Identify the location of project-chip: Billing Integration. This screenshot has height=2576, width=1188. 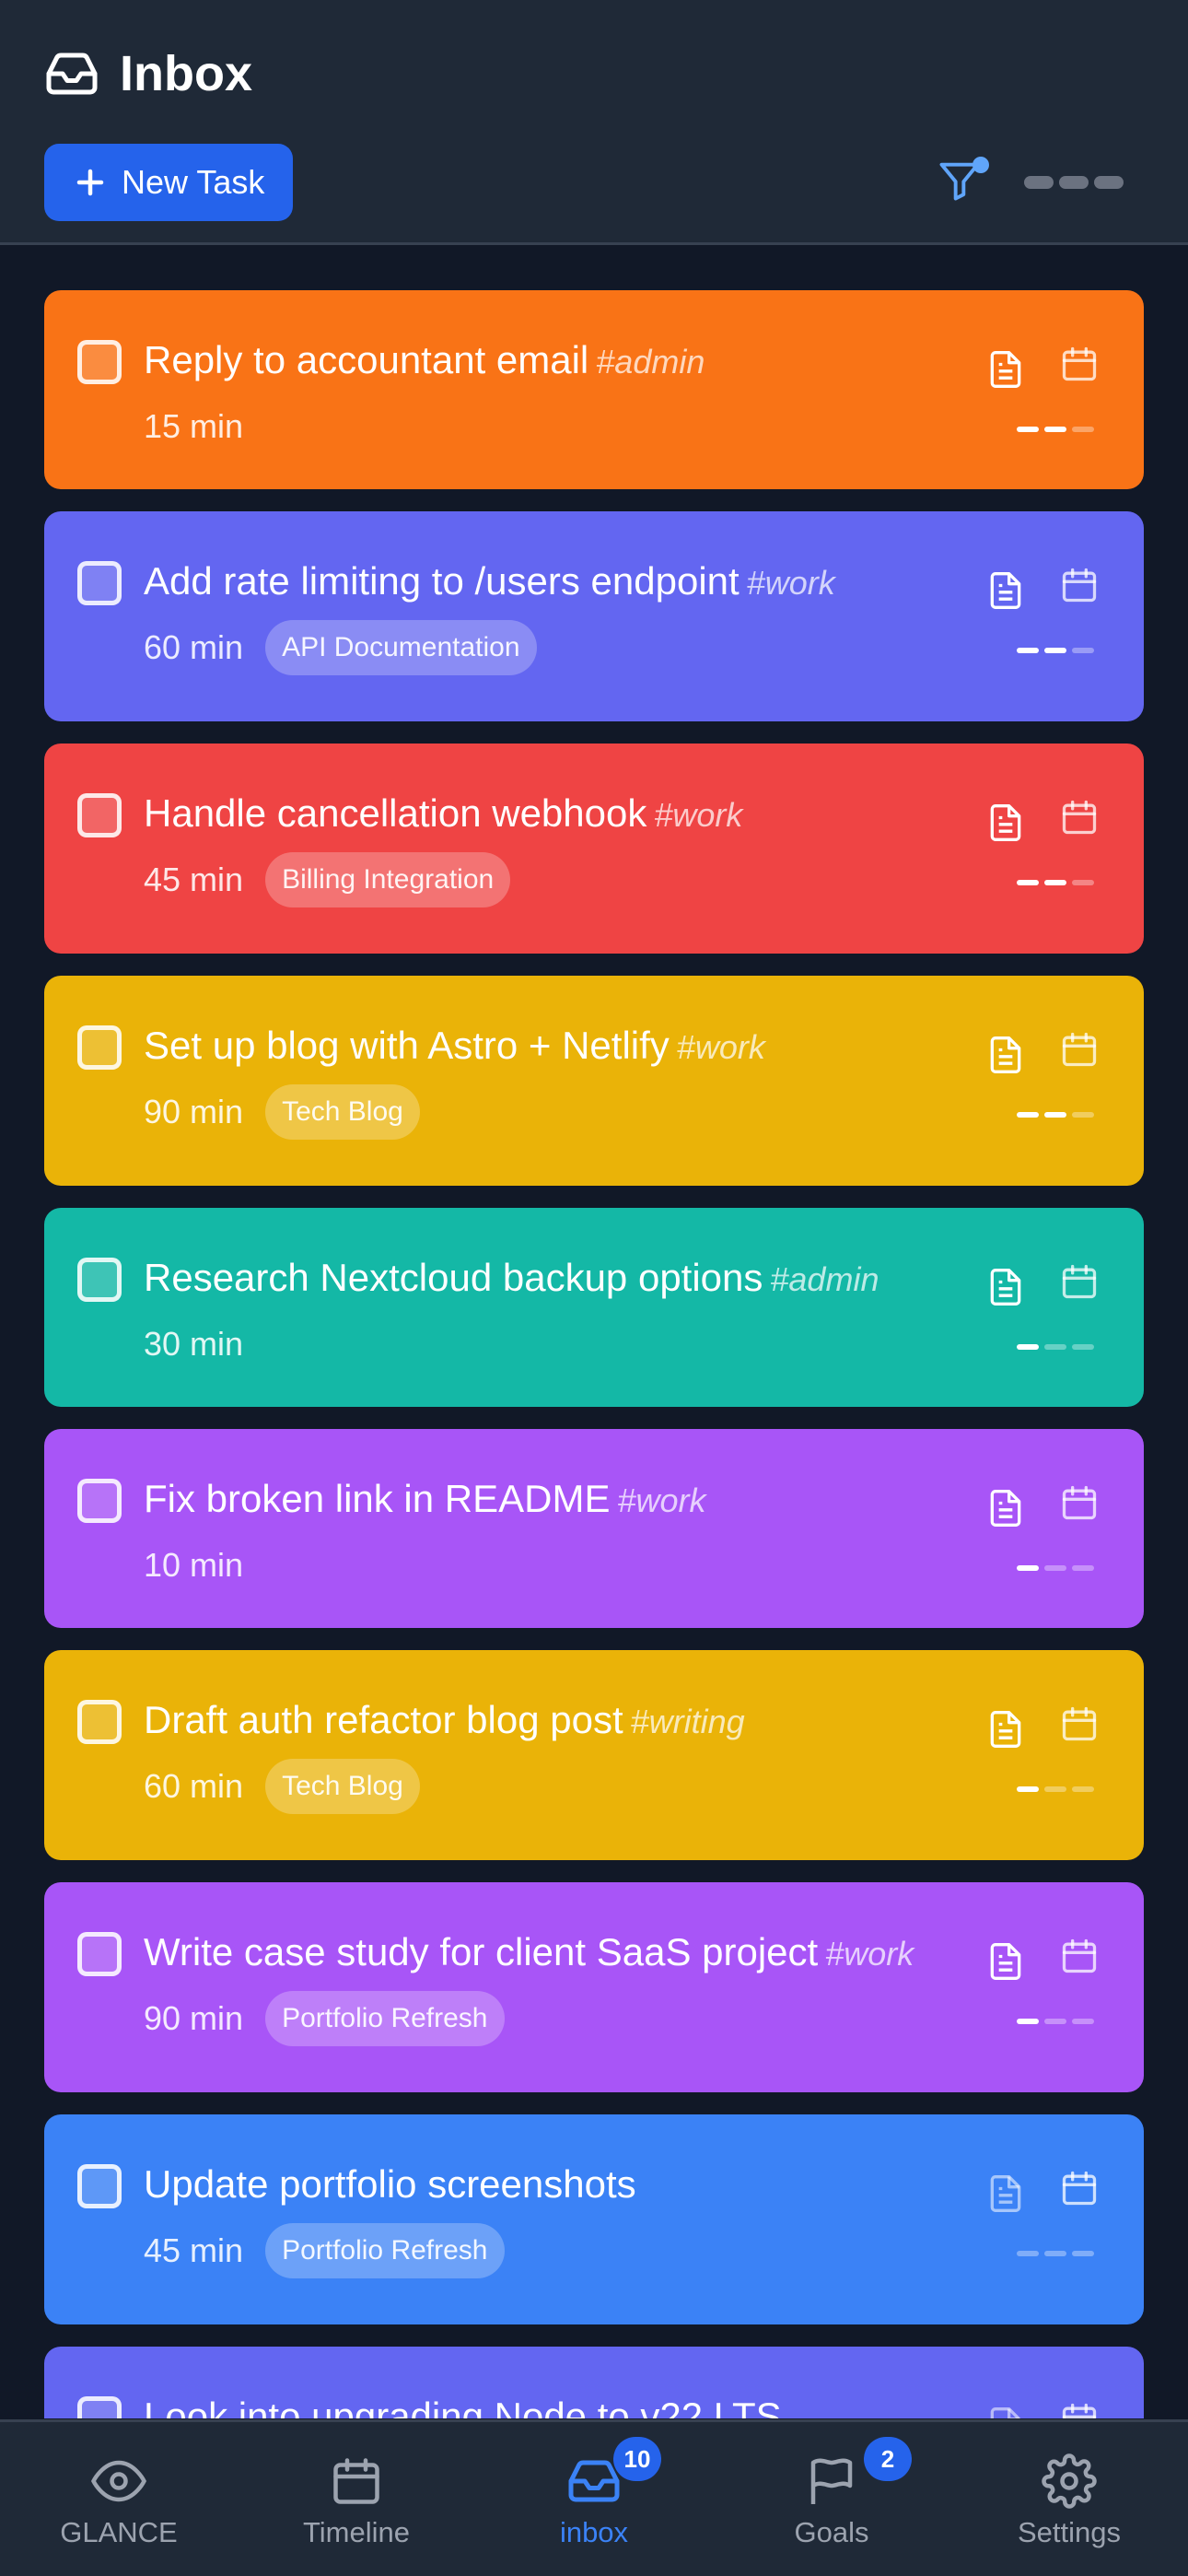
(388, 879).